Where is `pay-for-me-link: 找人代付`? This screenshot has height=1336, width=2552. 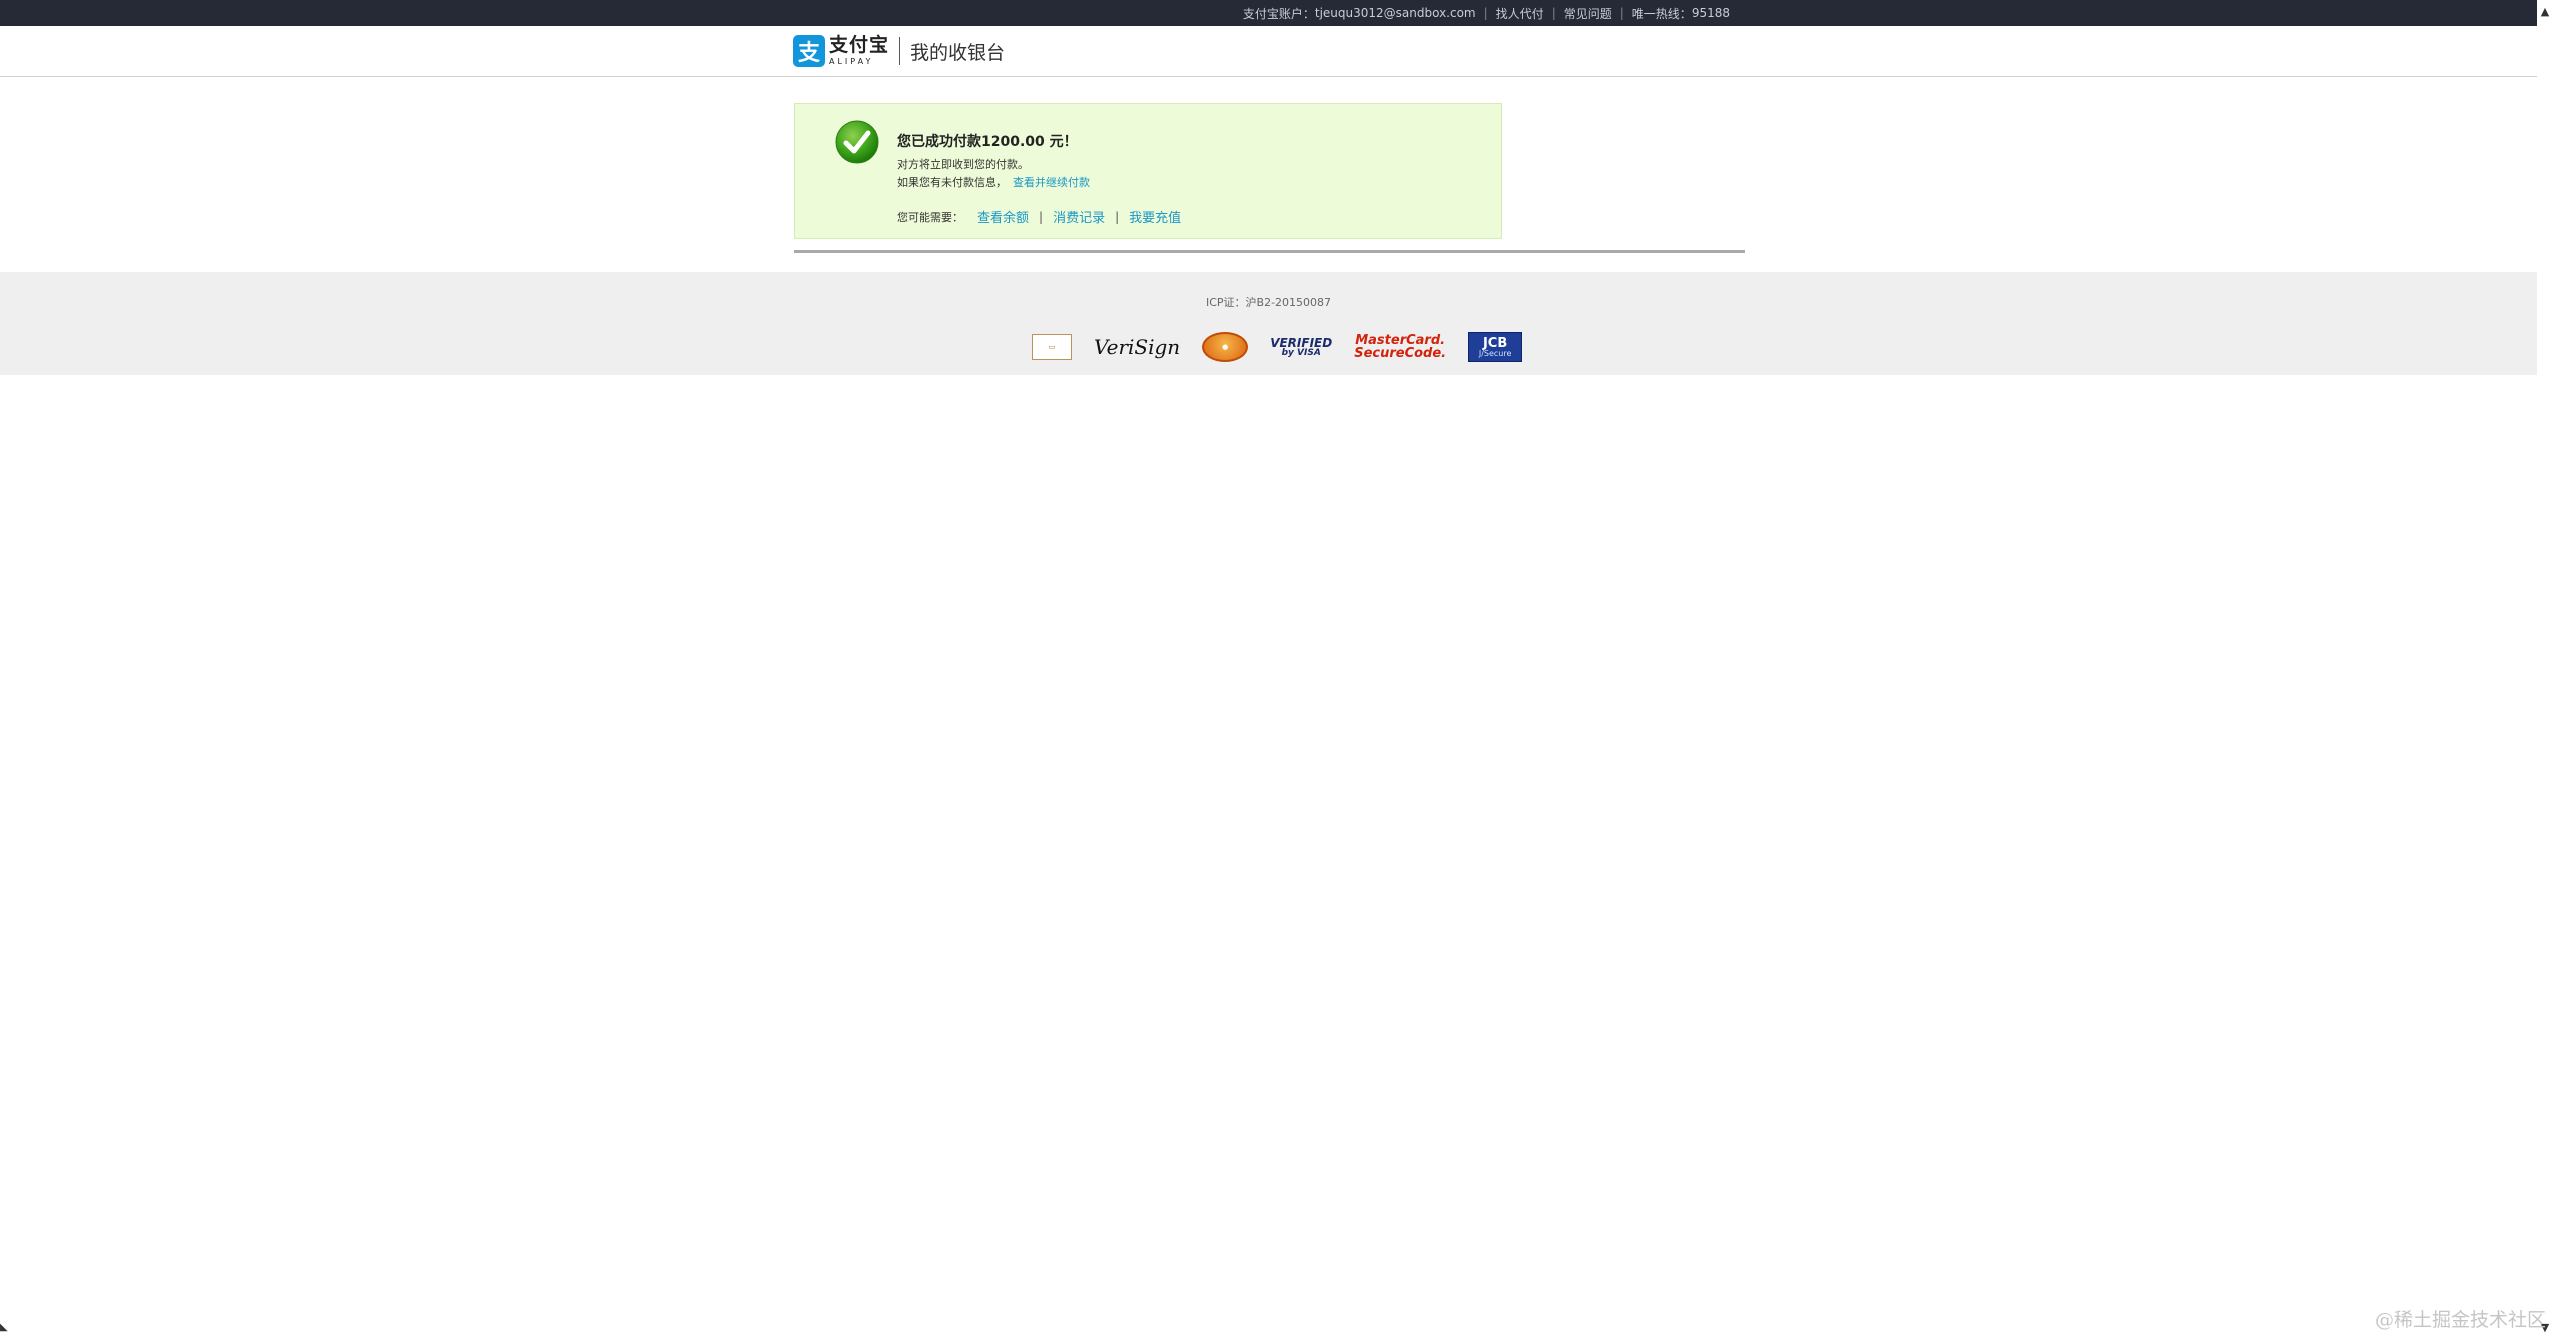
pay-for-me-link: 找人代付 is located at coordinates (1520, 13).